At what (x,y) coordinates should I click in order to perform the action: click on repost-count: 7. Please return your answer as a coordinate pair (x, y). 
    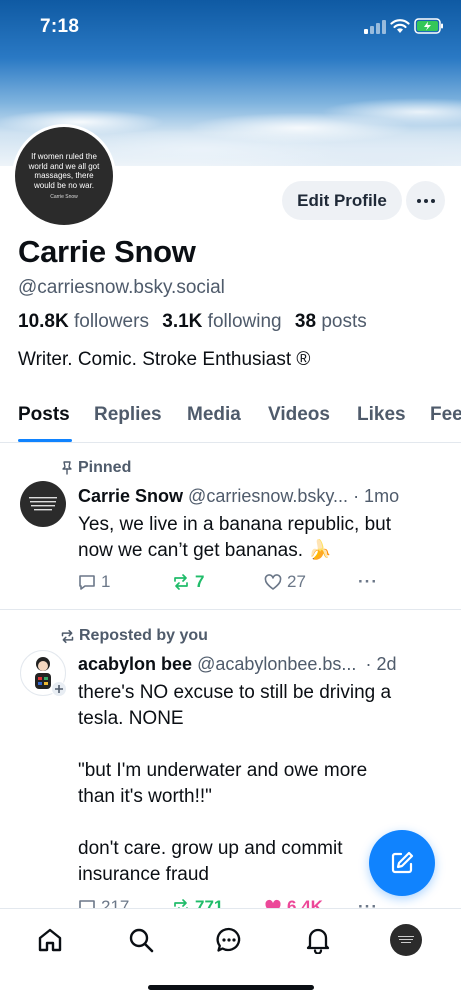
    Looking at the image, I should click on (200, 581).